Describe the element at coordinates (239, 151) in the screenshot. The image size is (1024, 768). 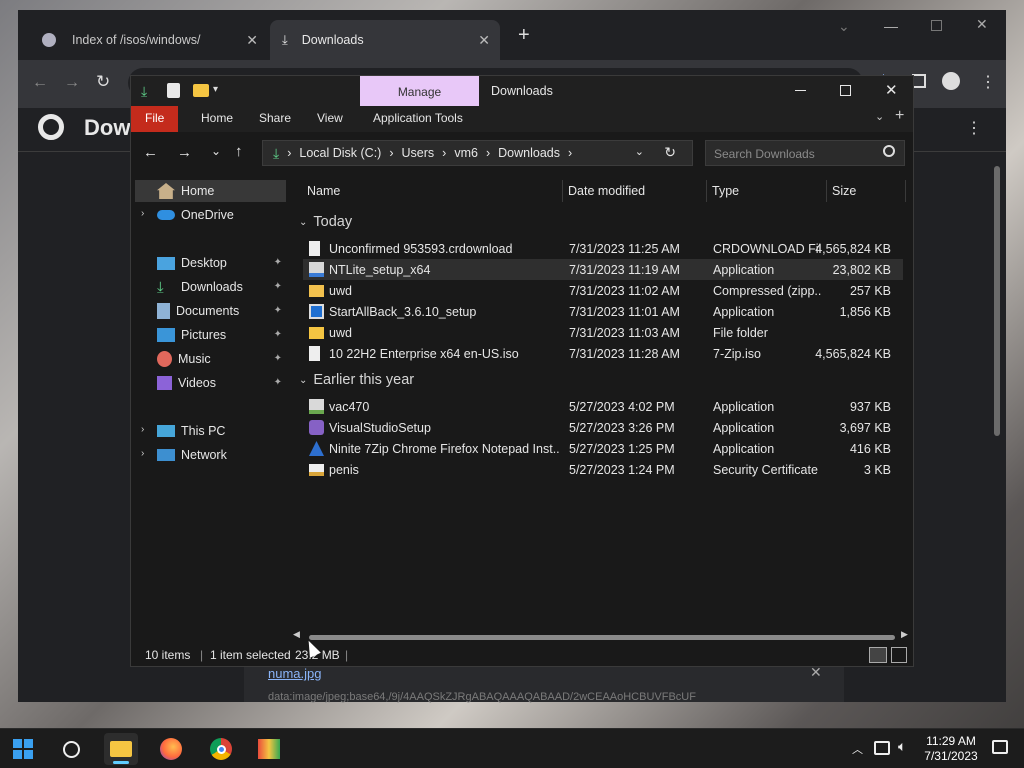
I see `up-icon: ↑` at that location.